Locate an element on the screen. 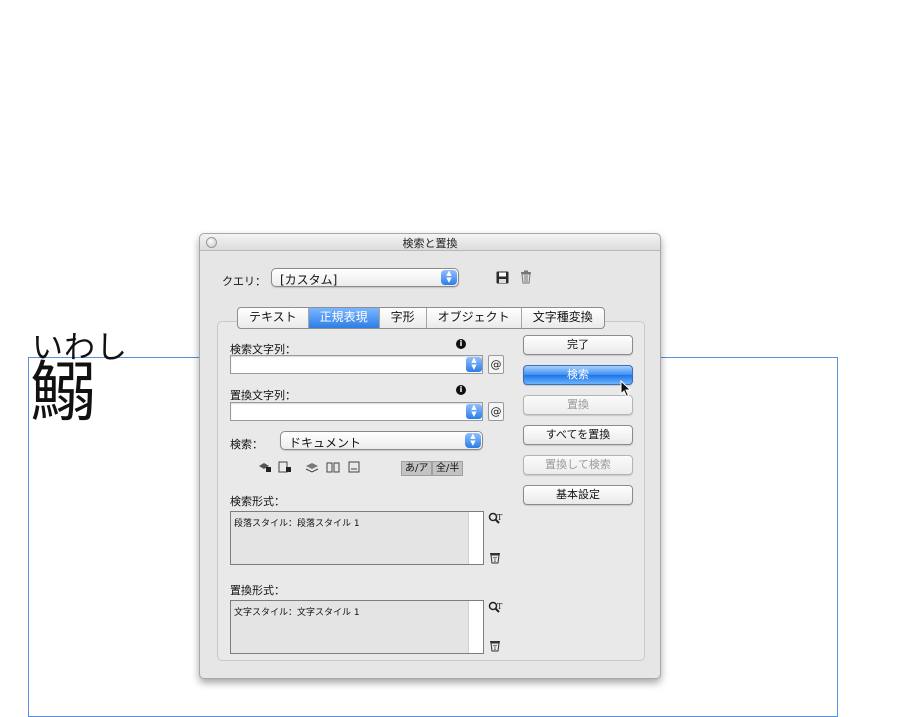  locked-layers-icon is located at coordinates (265, 468).